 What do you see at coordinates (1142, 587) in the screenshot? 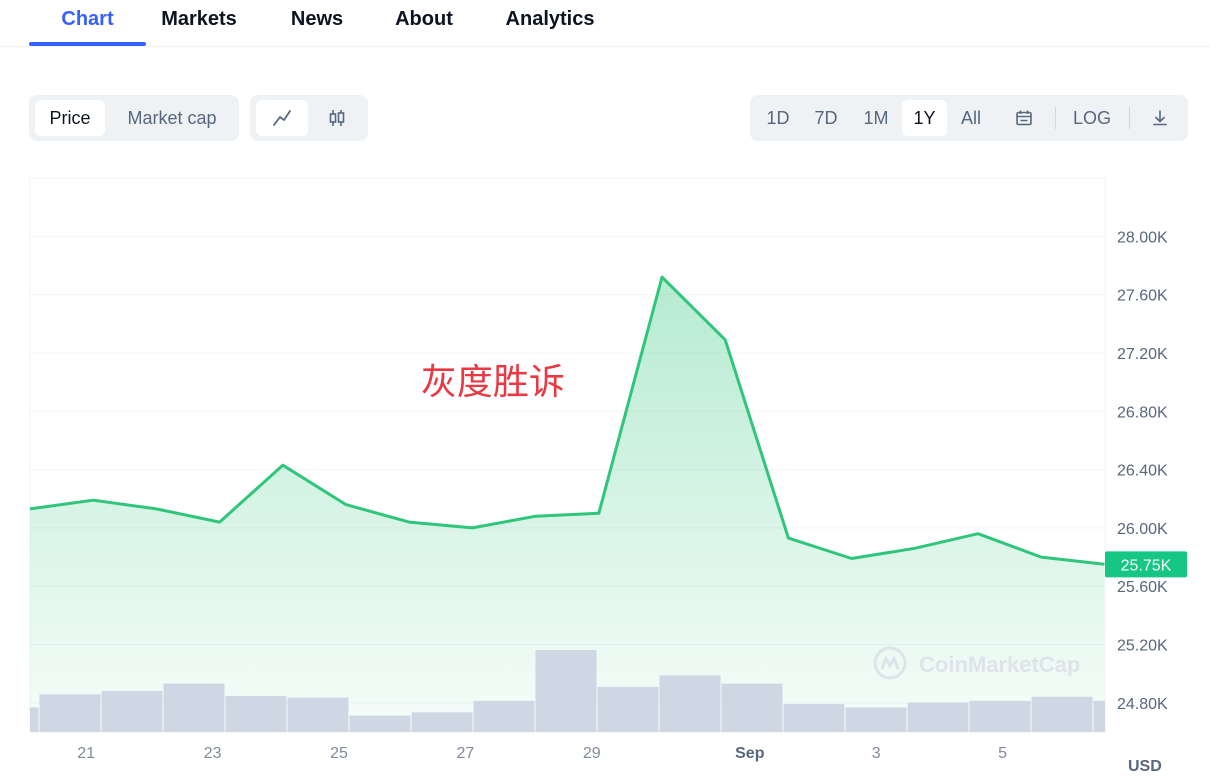
I see `y-tick-label: 25.60K` at bounding box center [1142, 587].